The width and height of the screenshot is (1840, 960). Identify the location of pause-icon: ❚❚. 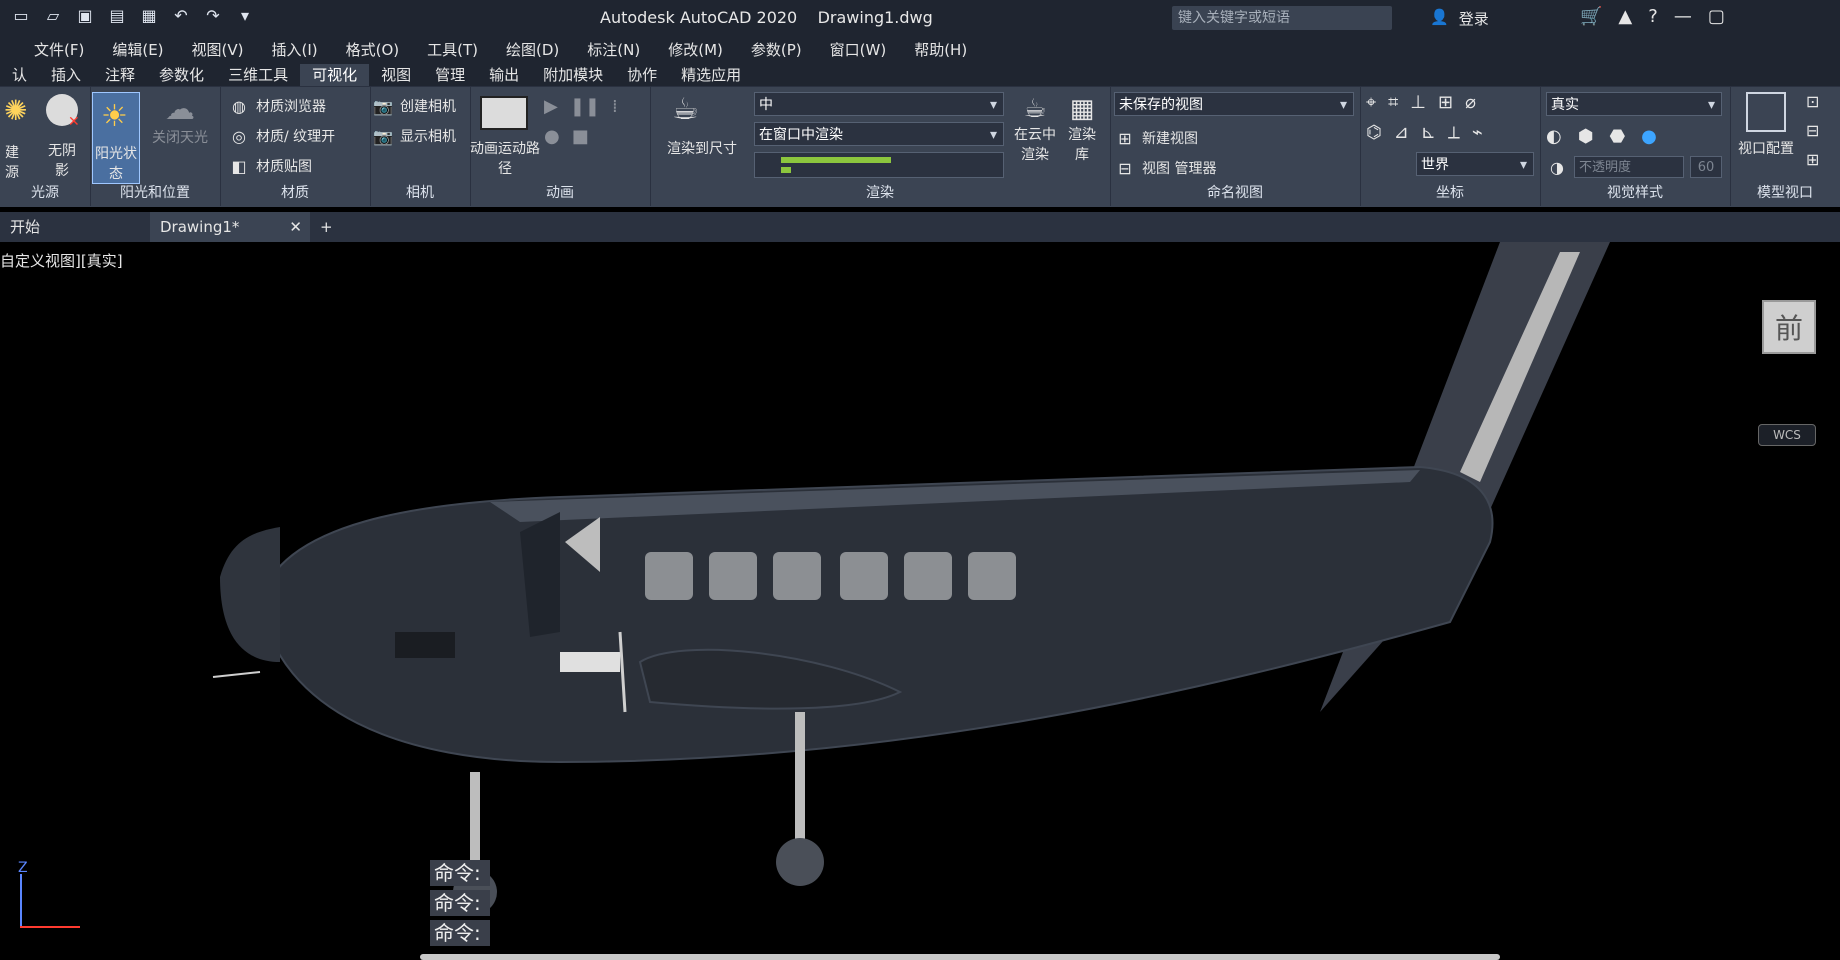
(585, 106).